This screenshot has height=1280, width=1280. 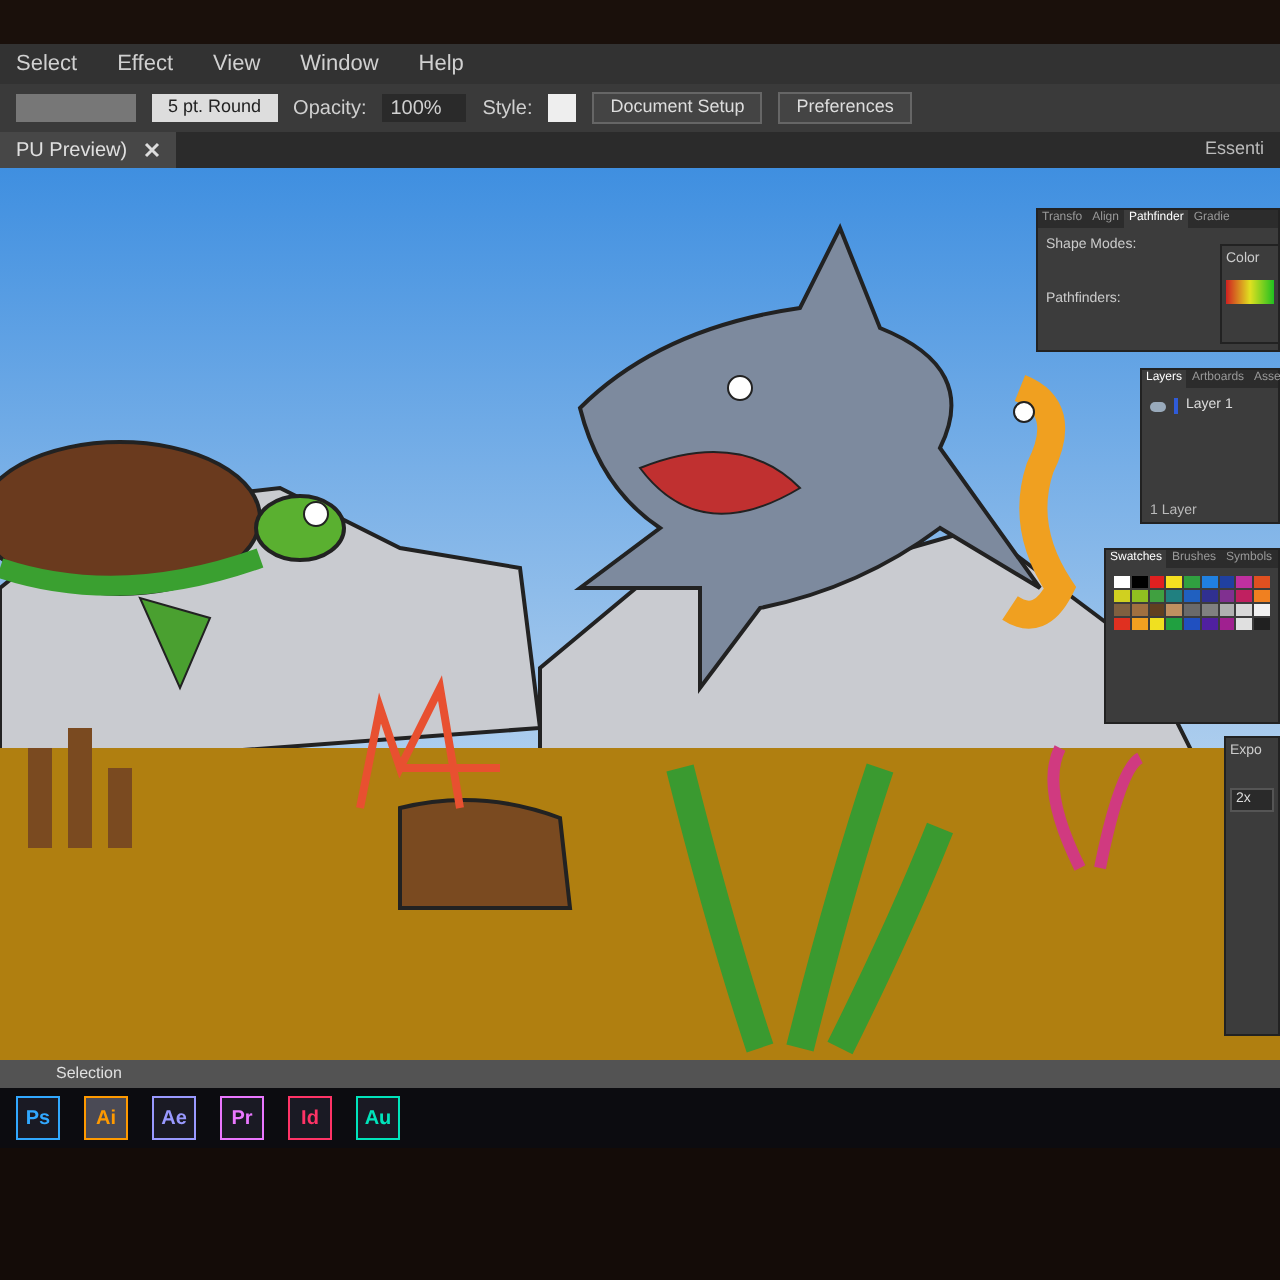 What do you see at coordinates (562, 108) in the screenshot?
I see `style-swatch` at bounding box center [562, 108].